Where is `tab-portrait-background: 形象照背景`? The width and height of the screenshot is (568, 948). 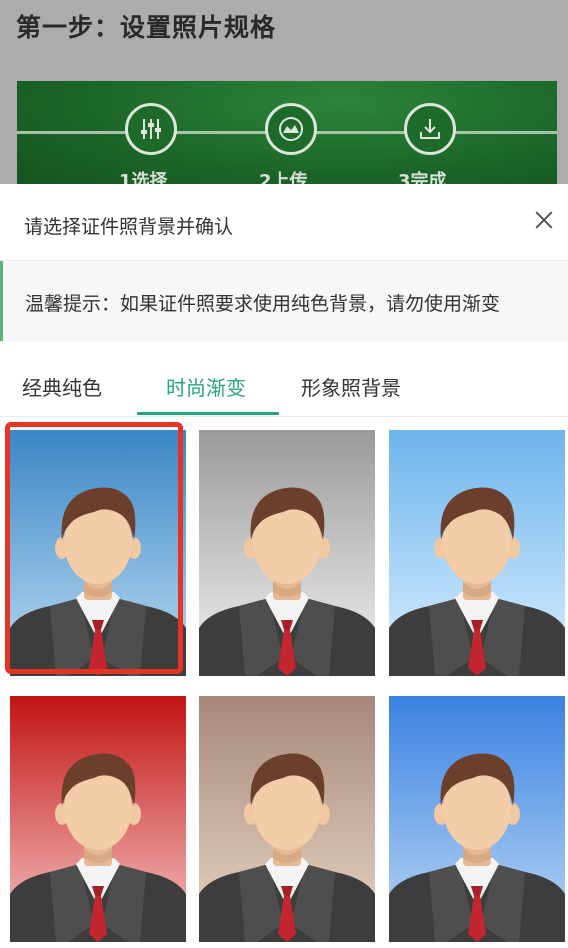
tab-portrait-background: 形象照背景 is located at coordinates (351, 386).